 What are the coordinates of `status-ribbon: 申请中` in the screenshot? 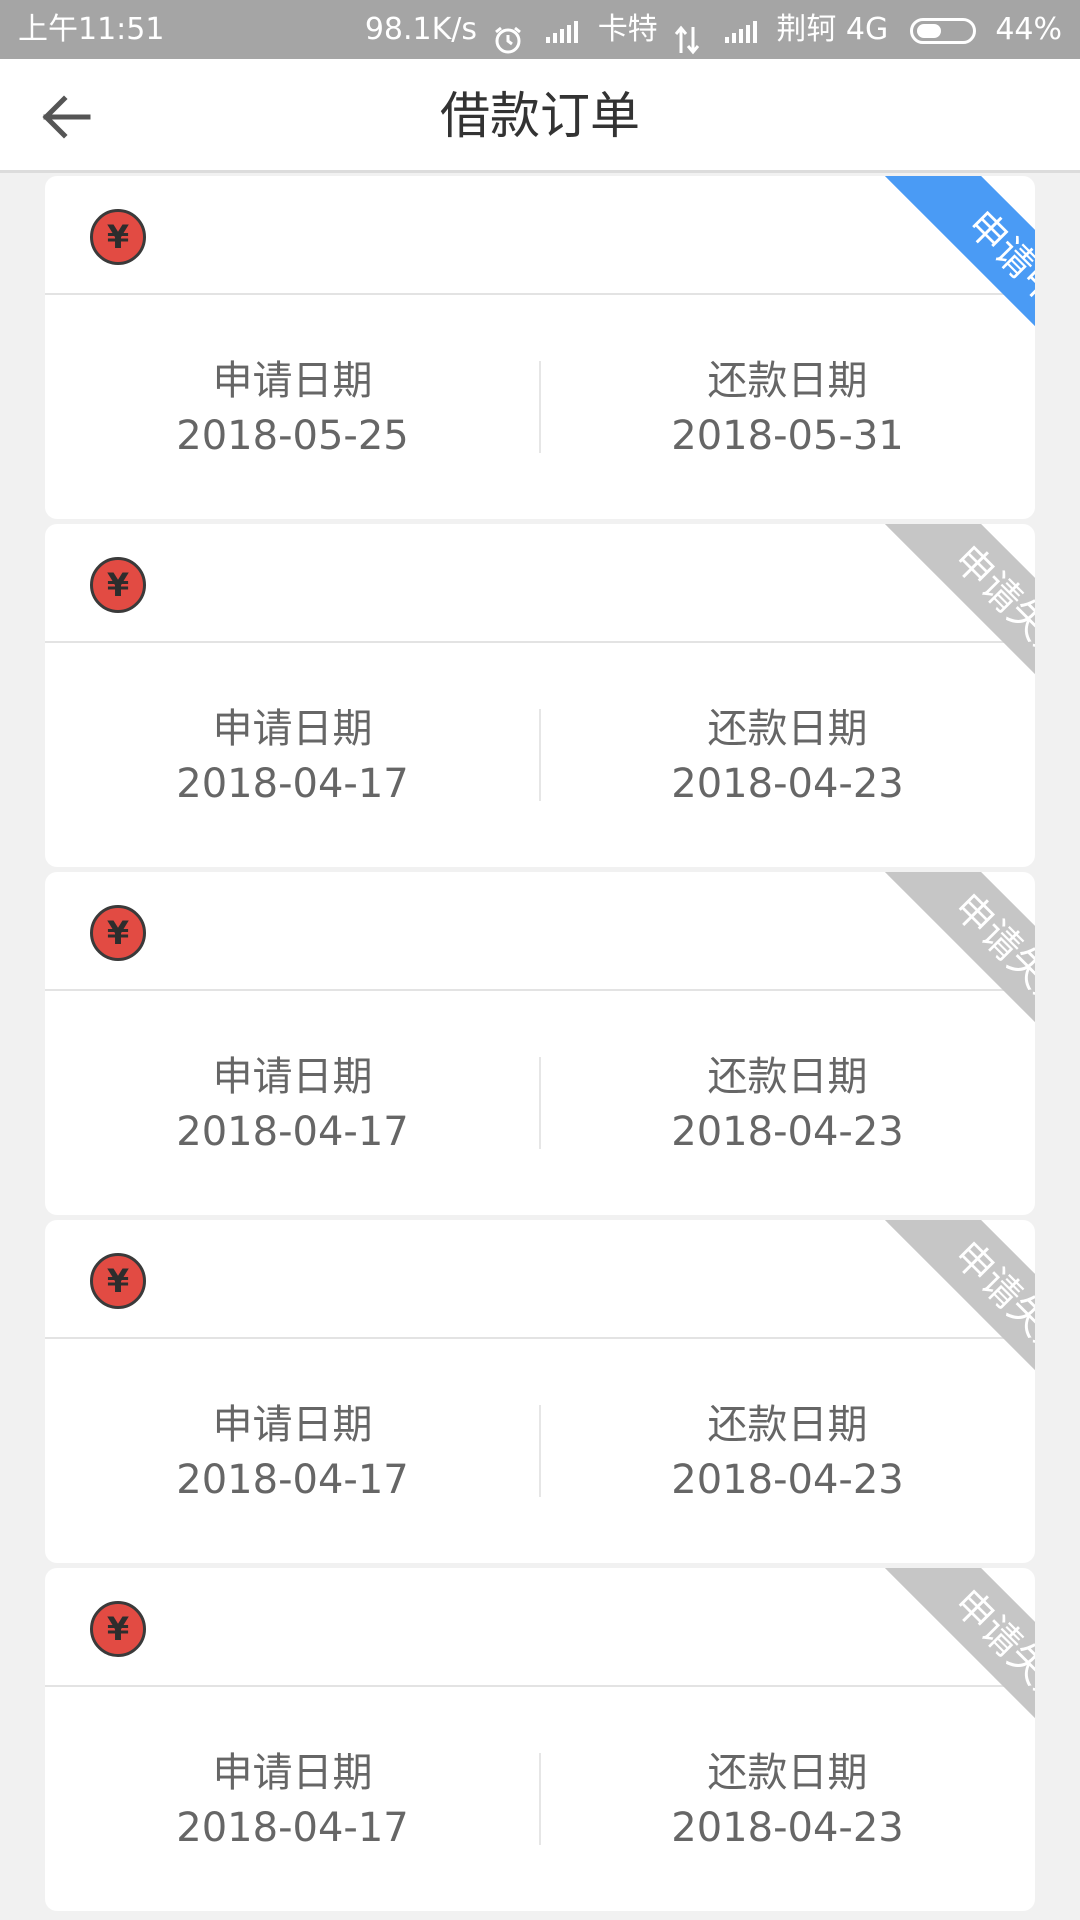 It's located at (935, 276).